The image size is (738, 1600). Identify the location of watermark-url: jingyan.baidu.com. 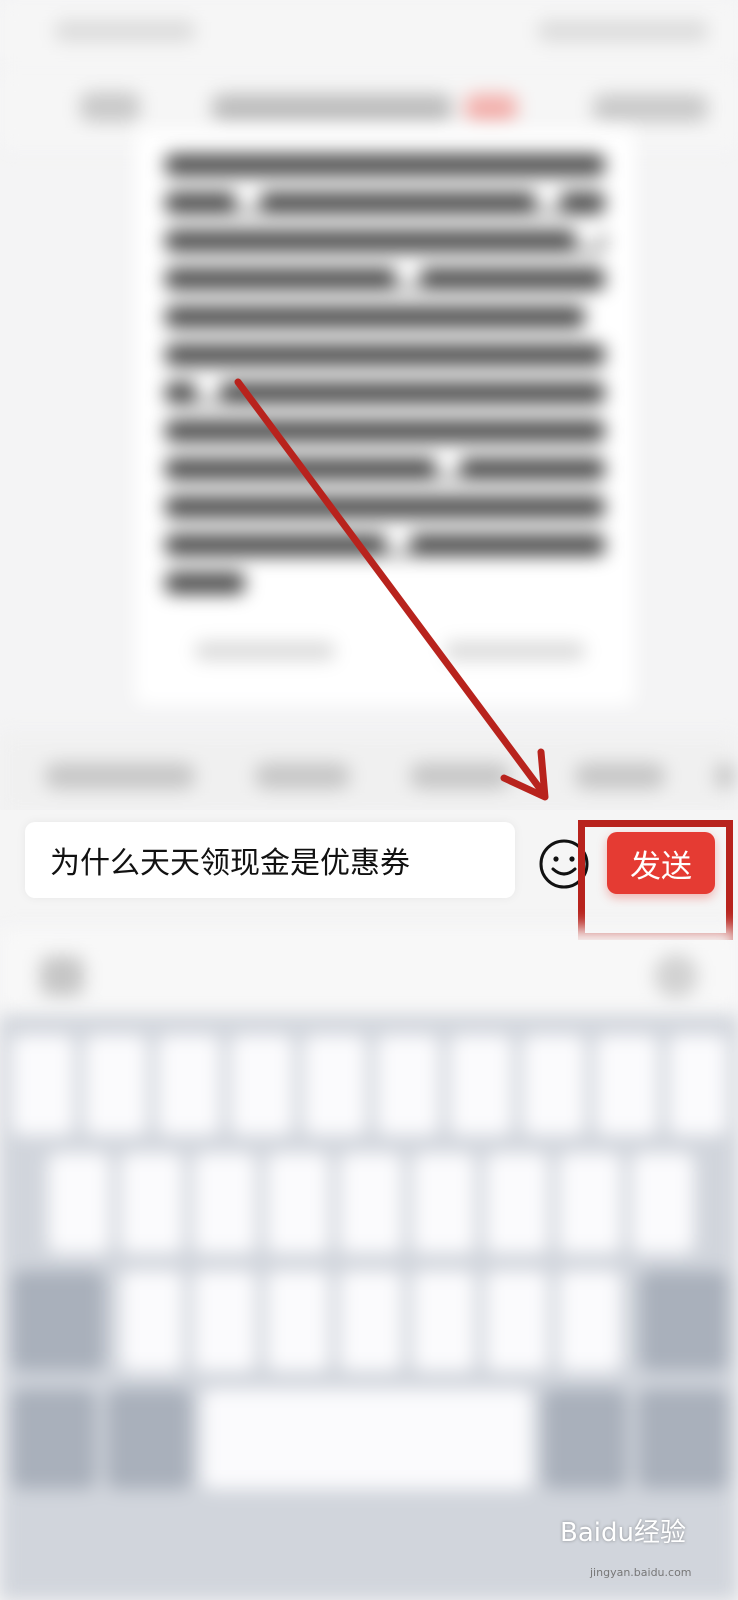
(641, 1572).